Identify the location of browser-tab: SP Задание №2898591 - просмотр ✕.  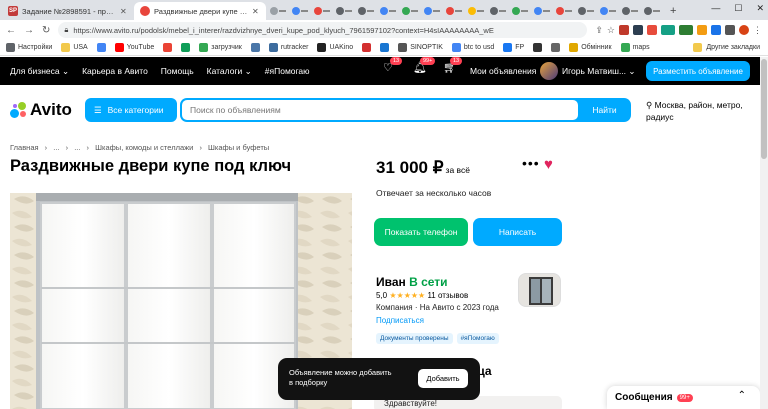
(68, 11).